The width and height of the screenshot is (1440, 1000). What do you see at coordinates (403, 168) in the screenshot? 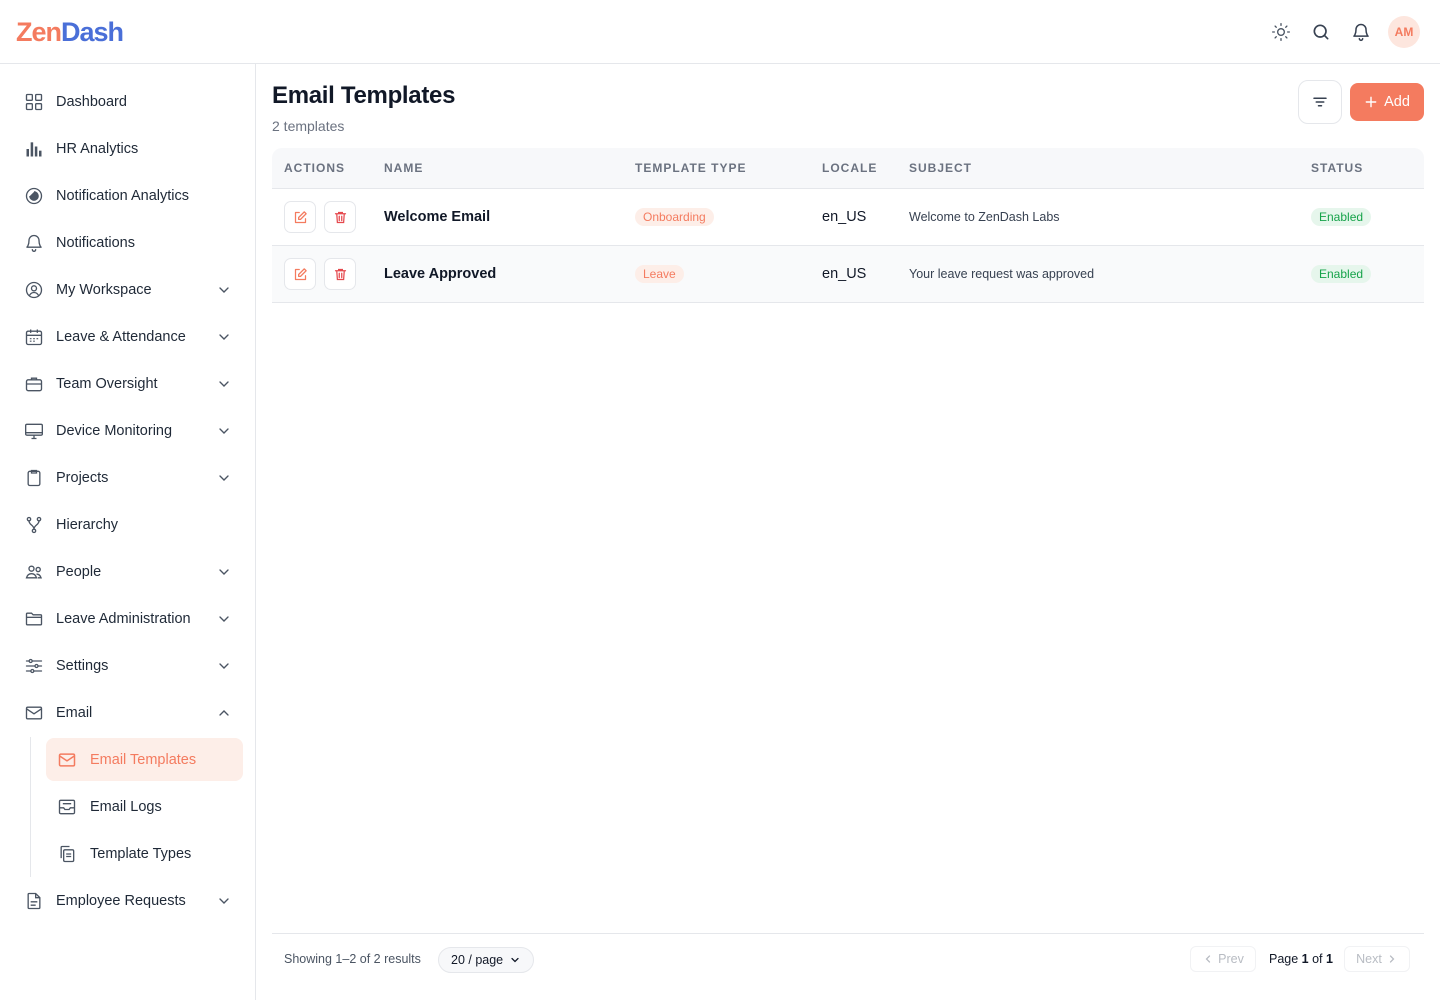
I see `column-header-name: NAME` at bounding box center [403, 168].